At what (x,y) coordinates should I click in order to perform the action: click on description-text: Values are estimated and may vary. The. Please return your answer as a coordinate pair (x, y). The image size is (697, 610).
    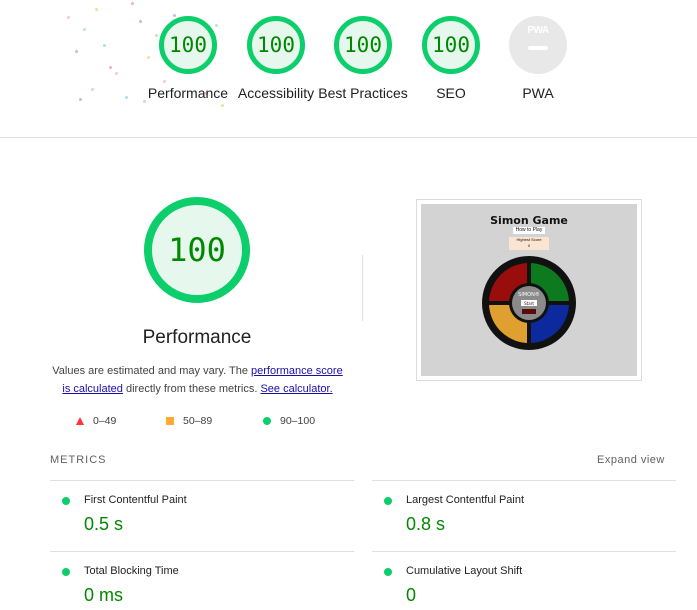
    Looking at the image, I should click on (151, 371).